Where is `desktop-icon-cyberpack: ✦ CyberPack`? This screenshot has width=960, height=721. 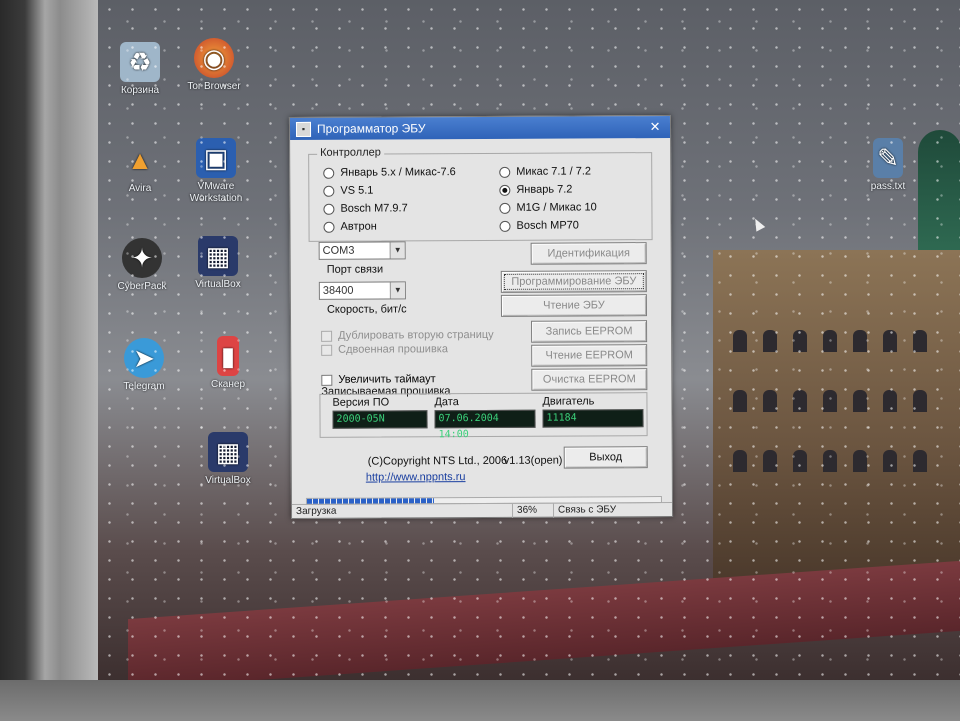
desktop-icon-cyberpack: ✦ CyberPack is located at coordinates (142, 265).